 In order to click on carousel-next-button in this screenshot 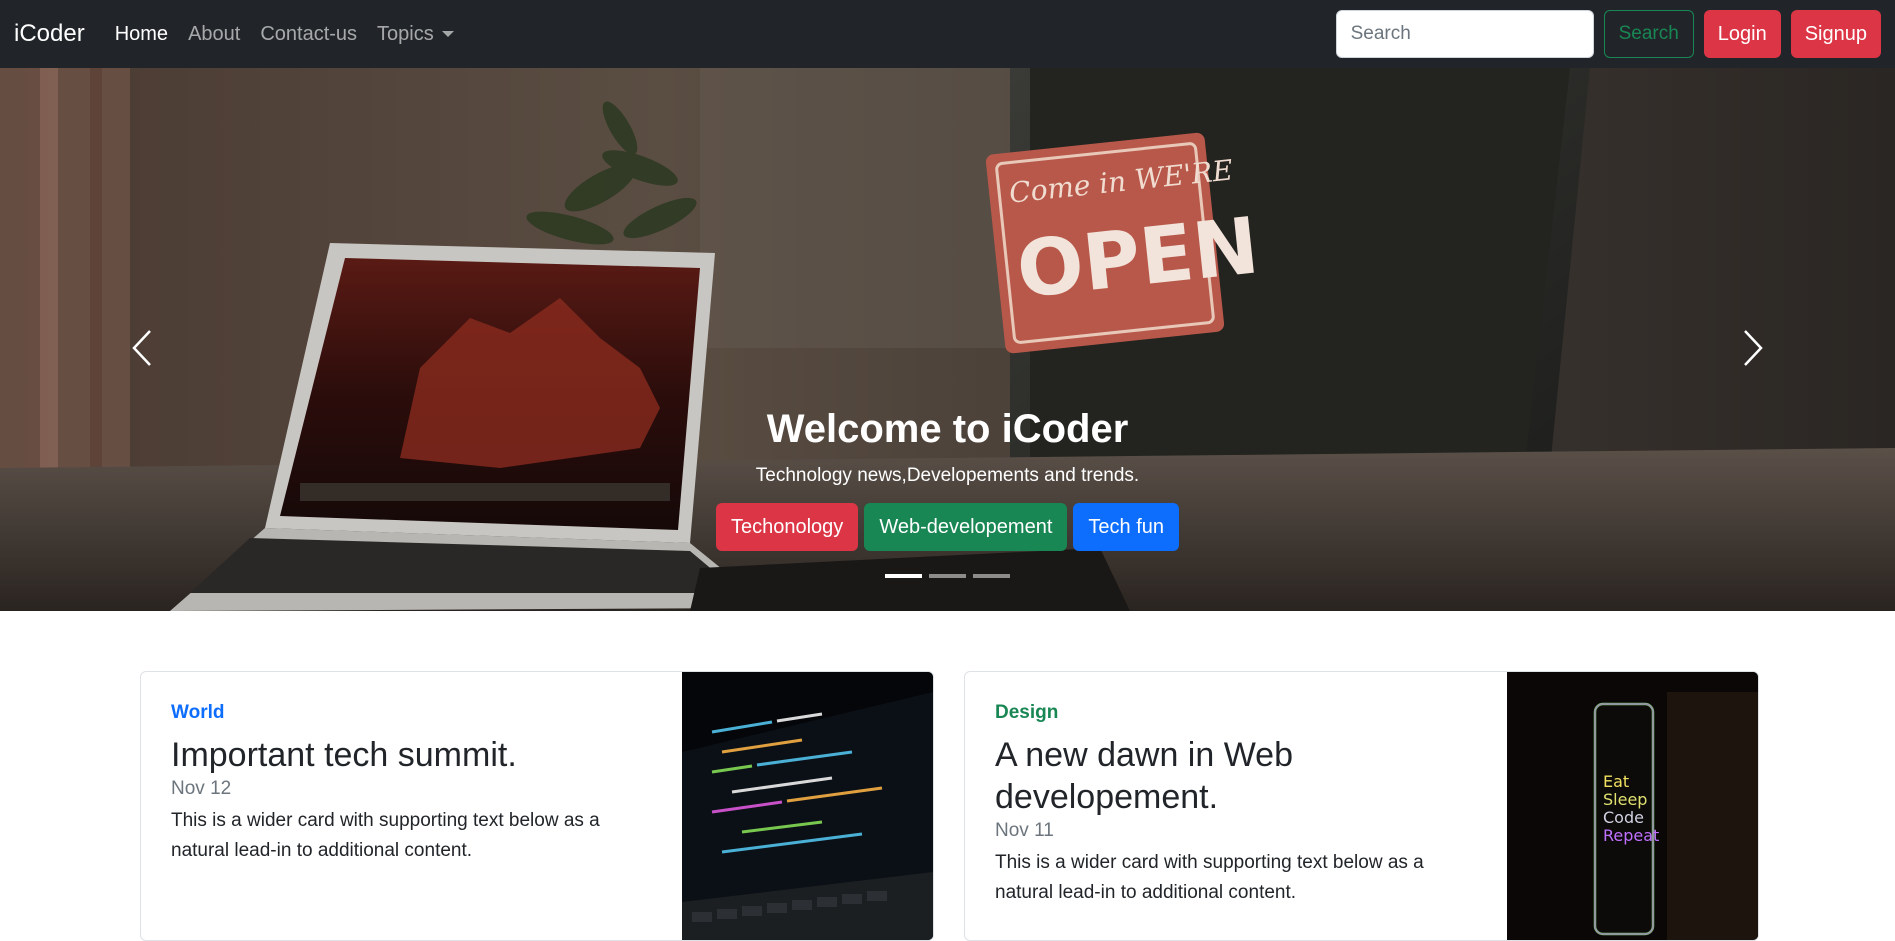, I will do `click(1753, 348)`.